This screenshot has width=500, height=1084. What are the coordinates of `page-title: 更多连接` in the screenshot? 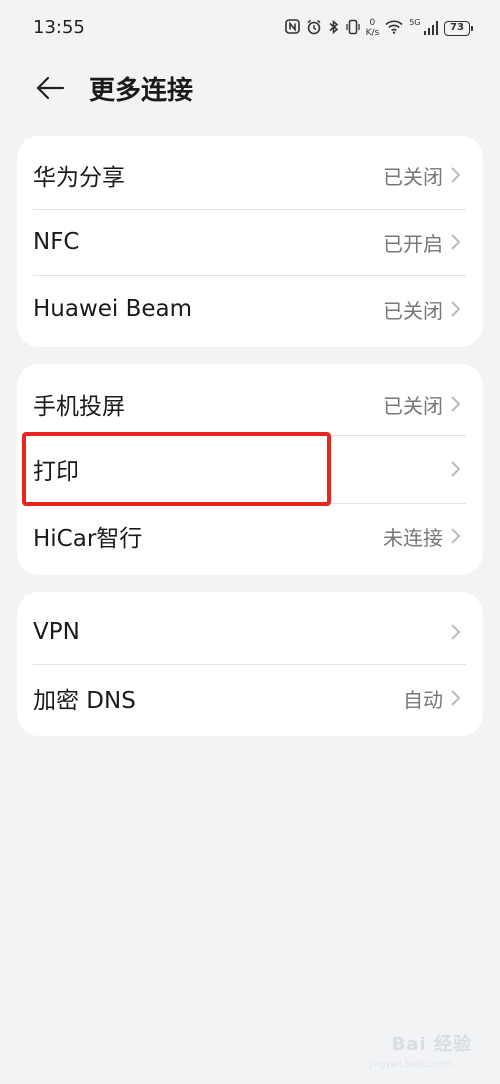 It's located at (141, 91).